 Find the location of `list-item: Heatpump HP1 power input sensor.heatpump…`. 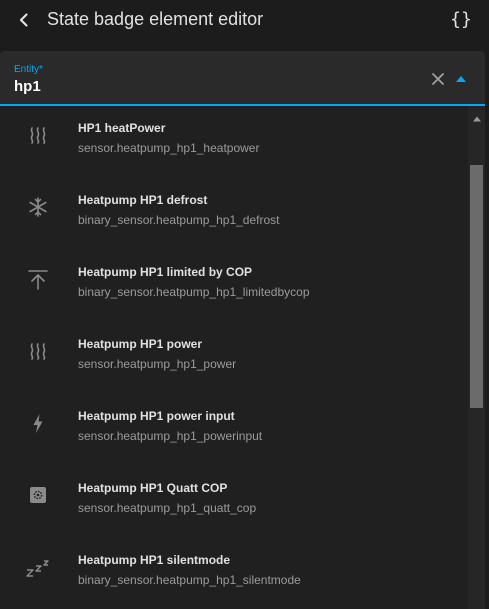

list-item: Heatpump HP1 power input sensor.heatpump… is located at coordinates (234, 430).